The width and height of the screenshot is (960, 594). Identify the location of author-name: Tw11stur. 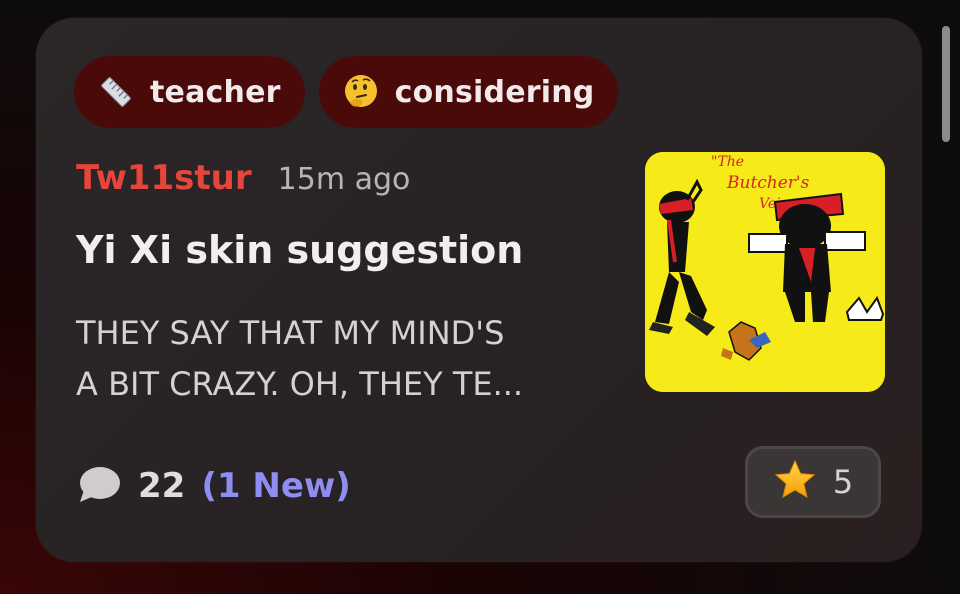
(164, 178).